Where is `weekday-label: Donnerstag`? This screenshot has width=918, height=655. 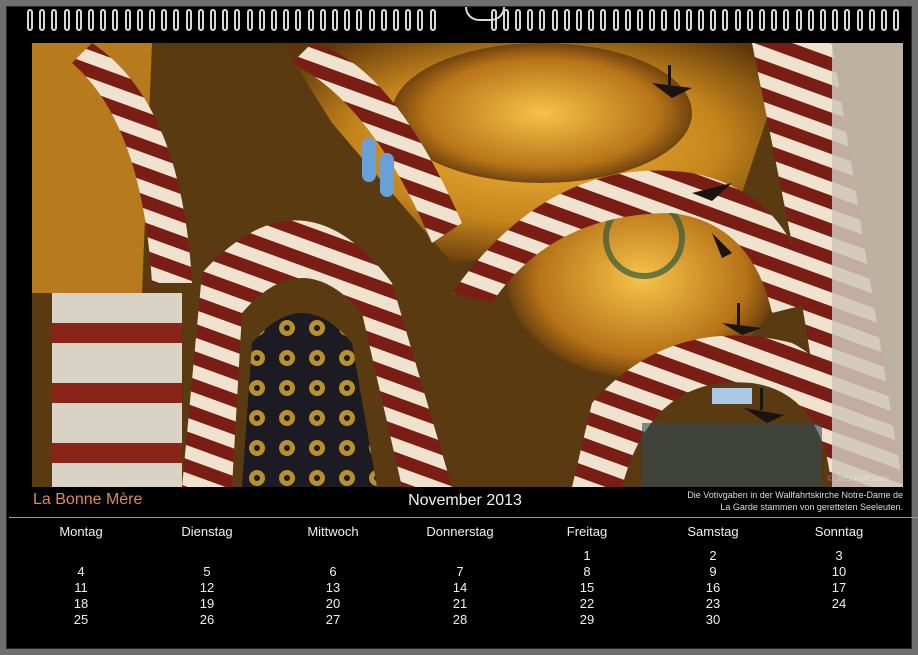
weekday-label: Donnerstag is located at coordinates (460, 531).